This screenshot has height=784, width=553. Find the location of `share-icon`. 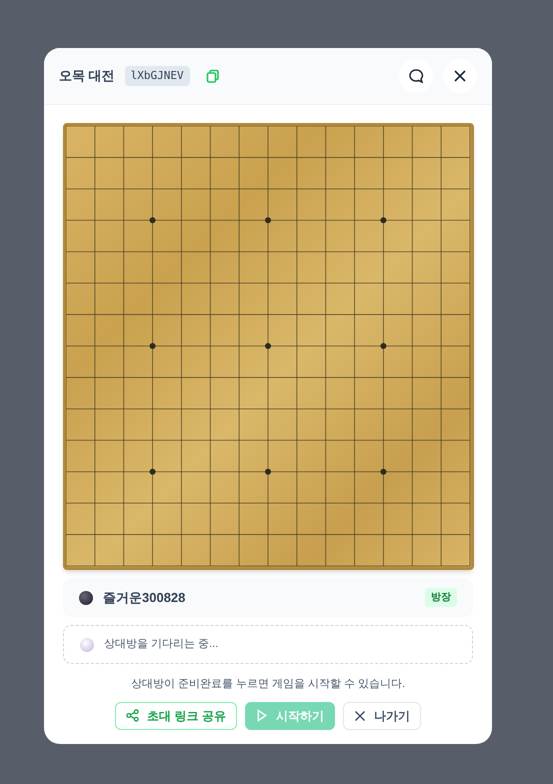

share-icon is located at coordinates (133, 715).